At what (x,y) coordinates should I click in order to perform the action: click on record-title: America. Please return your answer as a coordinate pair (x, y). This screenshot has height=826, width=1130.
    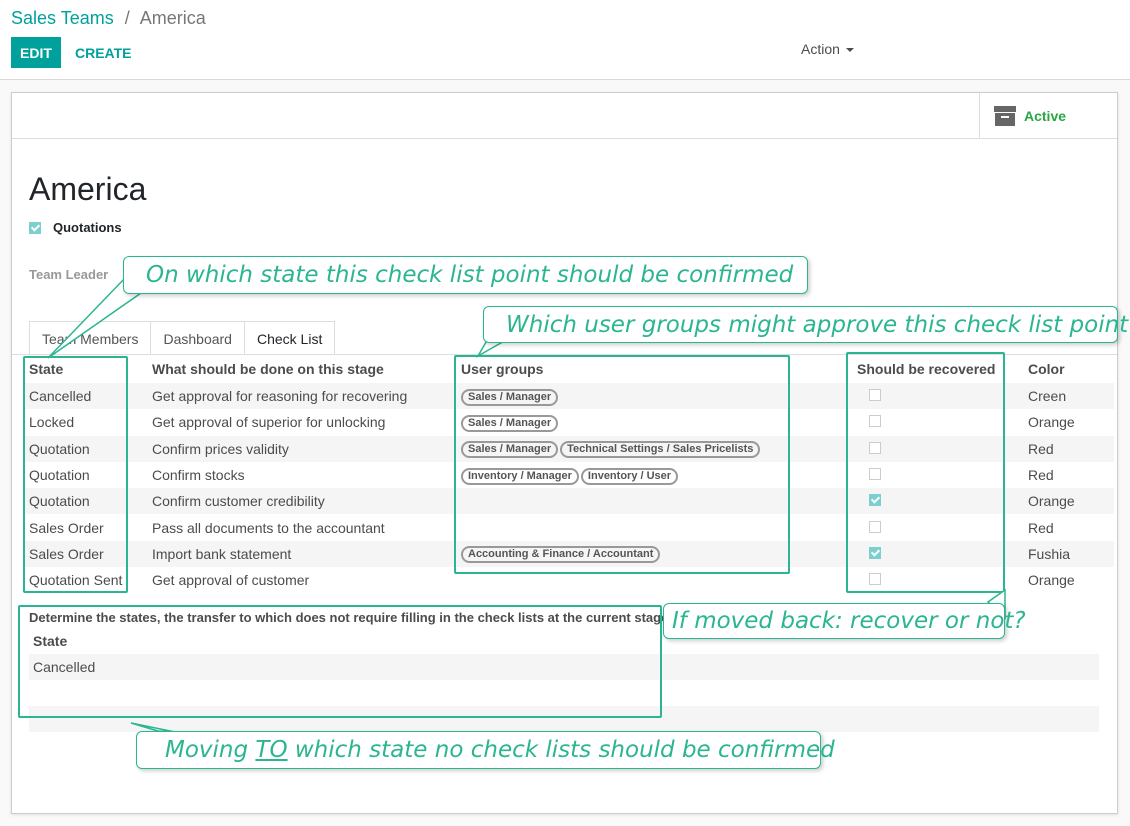
    Looking at the image, I should click on (88, 189).